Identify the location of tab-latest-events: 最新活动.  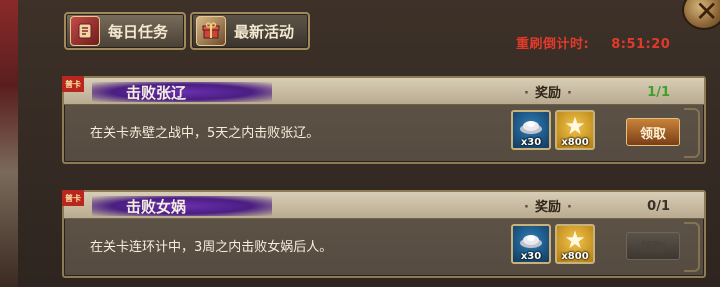
(250, 31).